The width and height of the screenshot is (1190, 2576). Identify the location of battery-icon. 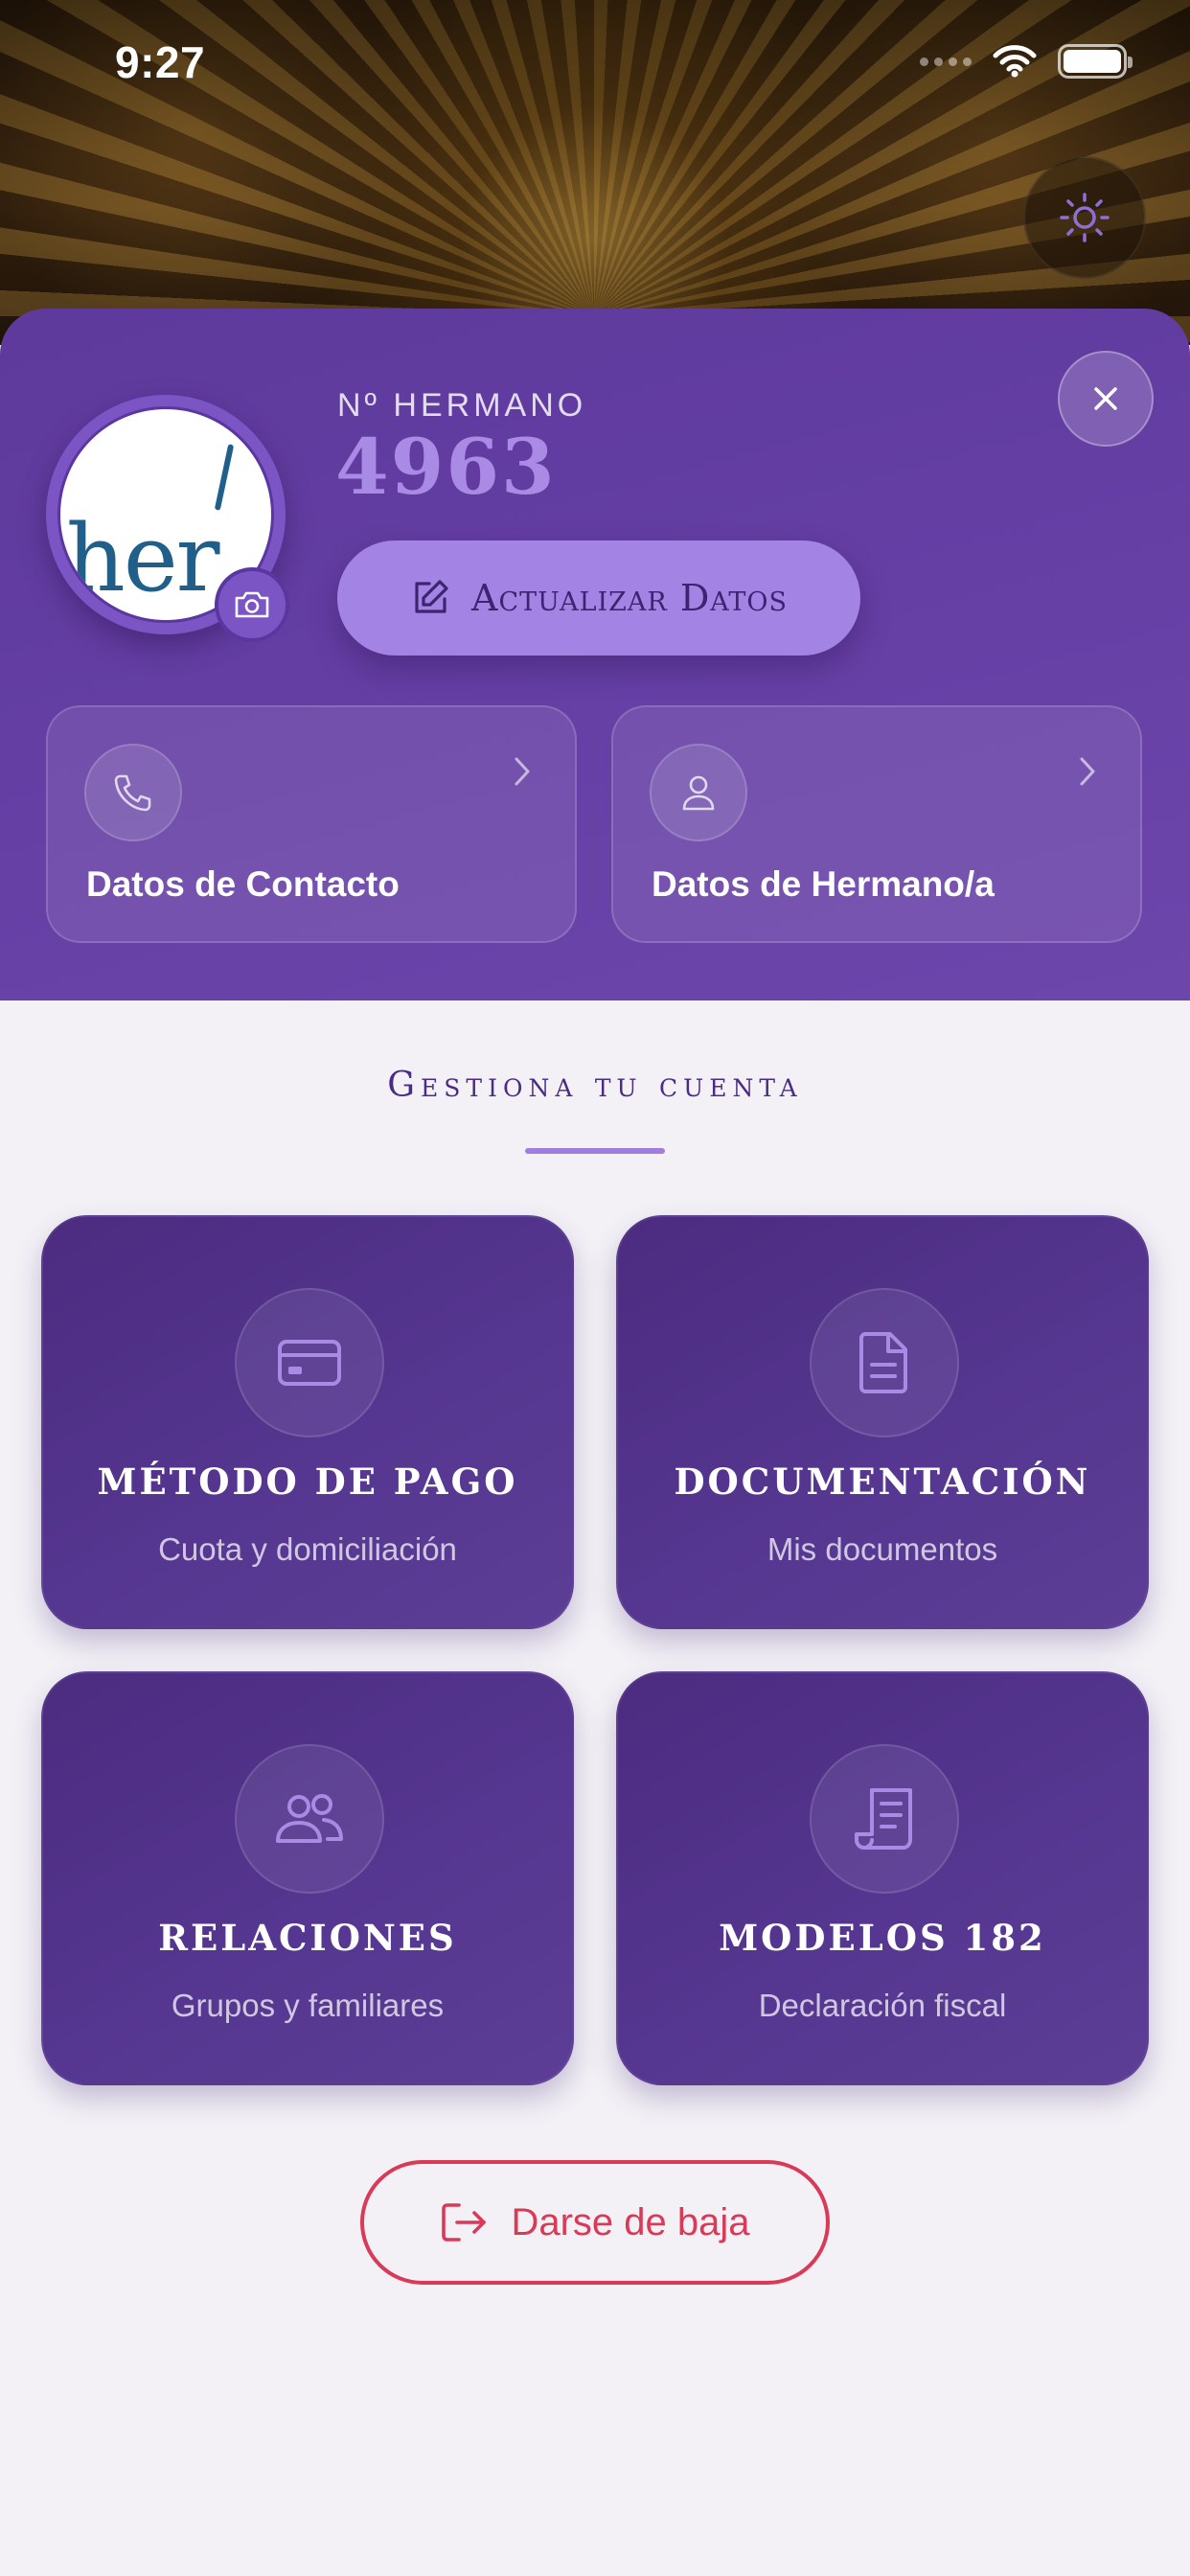
(1096, 62).